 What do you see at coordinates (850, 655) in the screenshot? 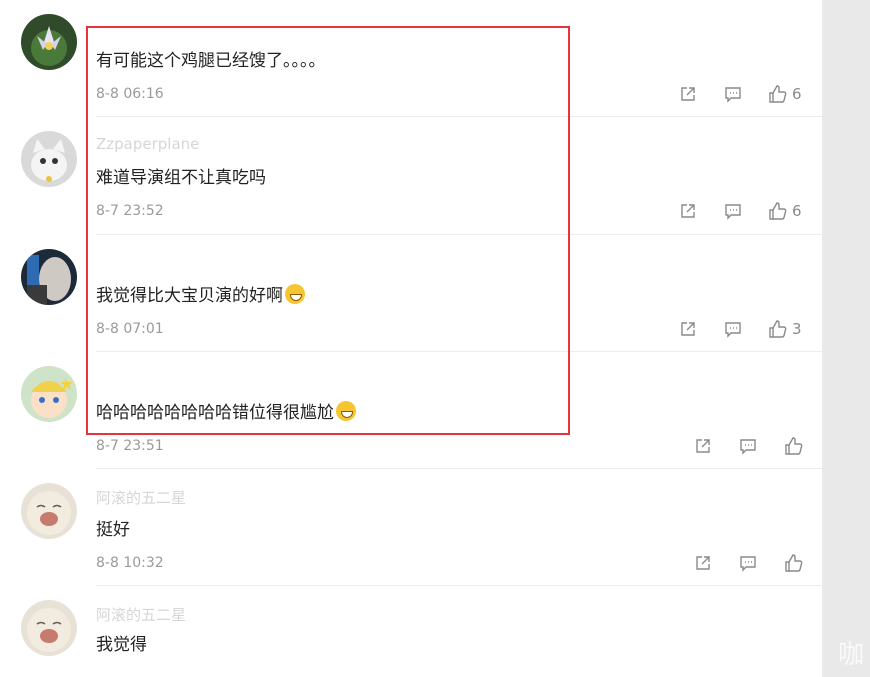
I see `watermark: 咖` at bounding box center [850, 655].